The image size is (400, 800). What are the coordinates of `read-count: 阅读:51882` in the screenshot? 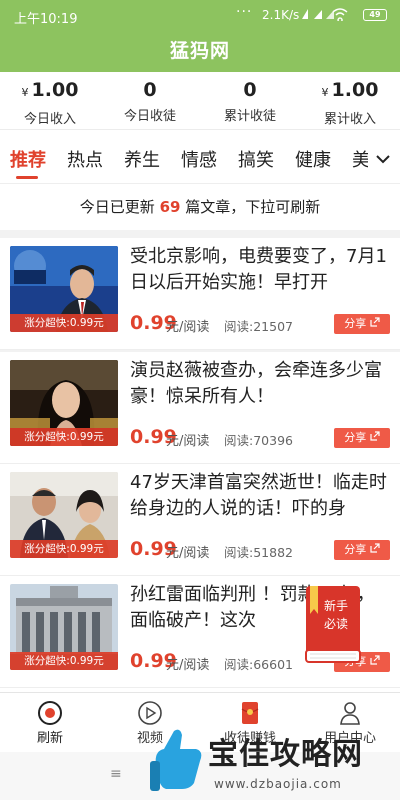 It's located at (258, 552).